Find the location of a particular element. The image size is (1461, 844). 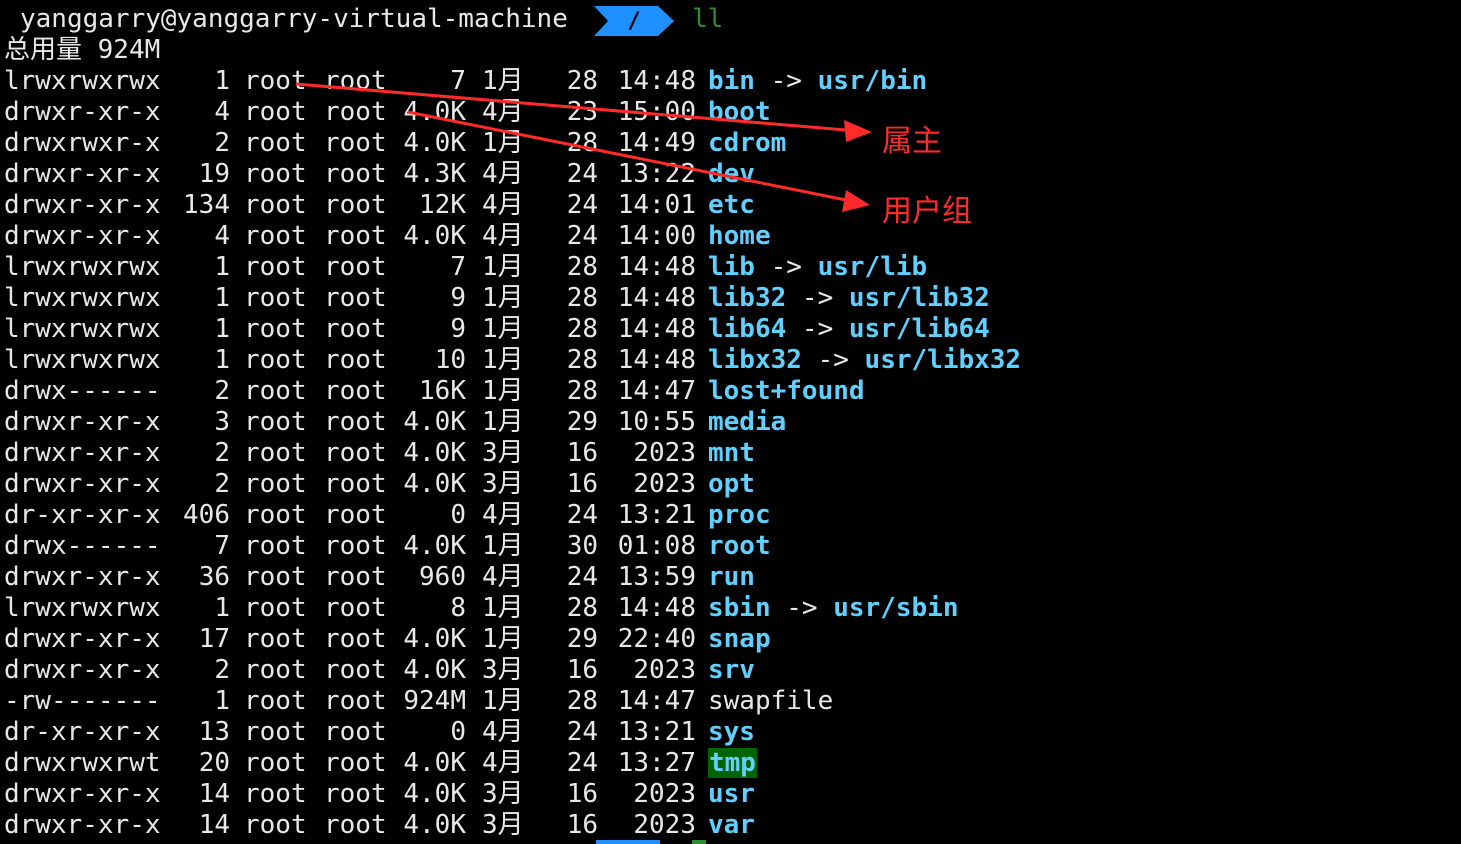

filename-text: proc is located at coordinates (739, 515).